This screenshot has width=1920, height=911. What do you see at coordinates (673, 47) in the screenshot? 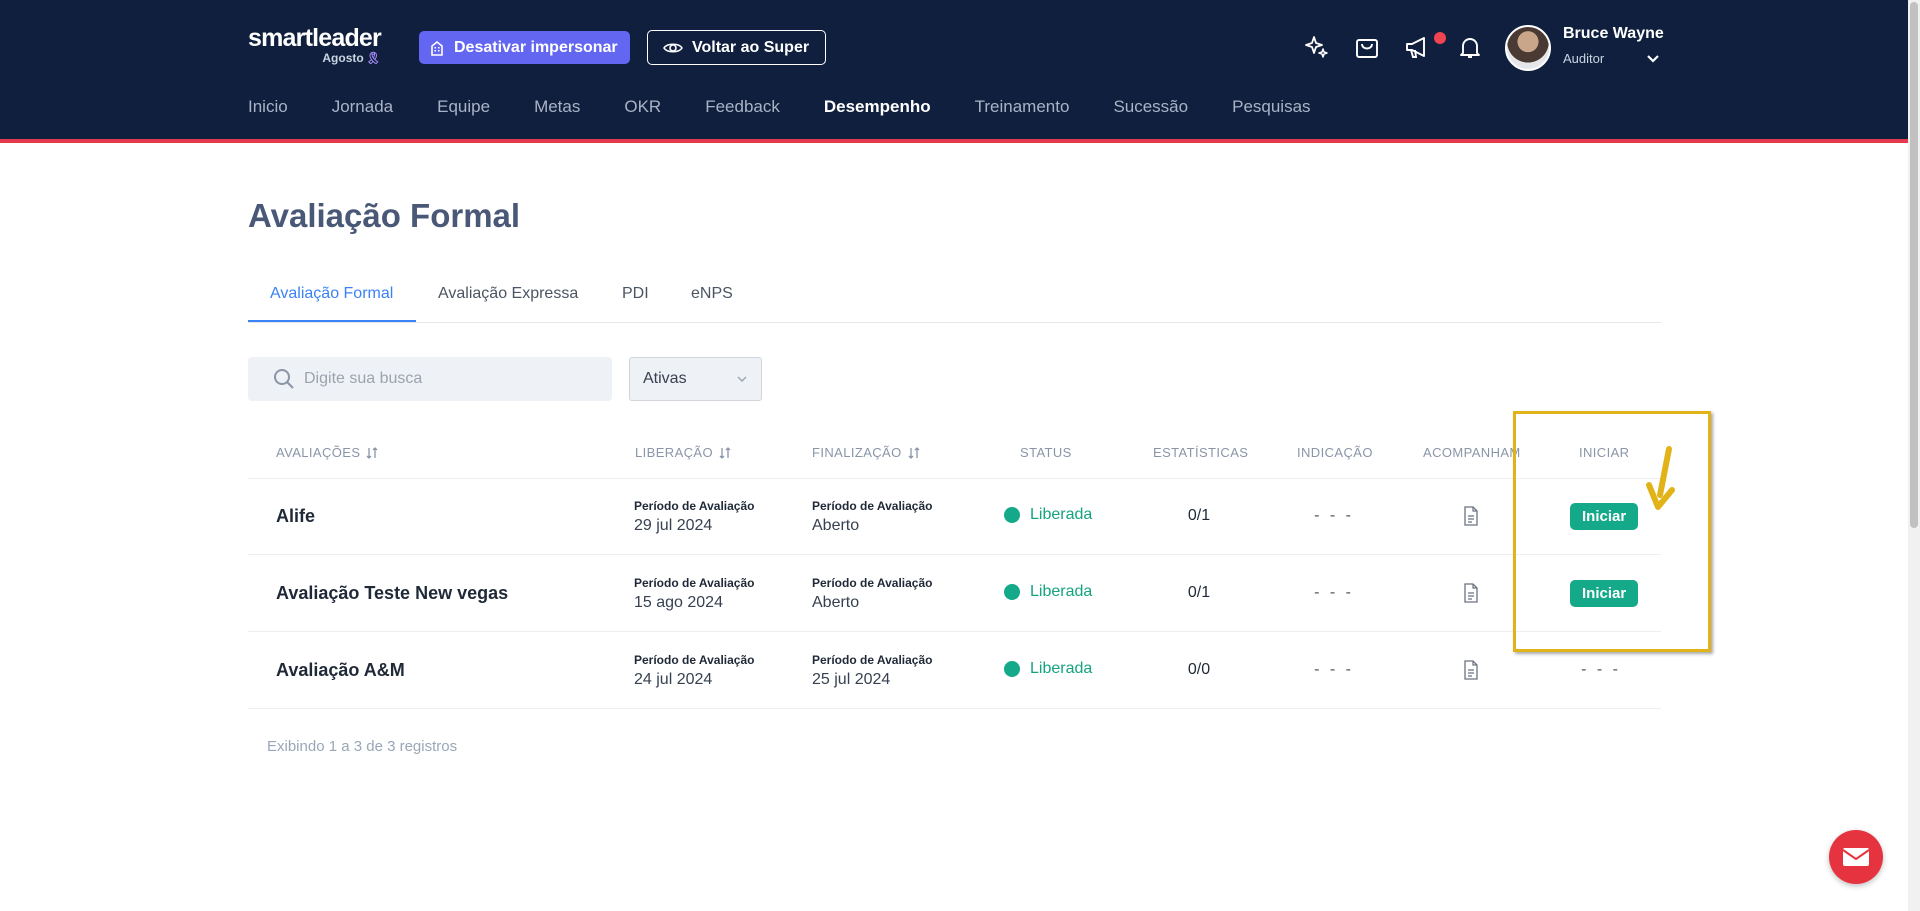
I see `eye-icon` at bounding box center [673, 47].